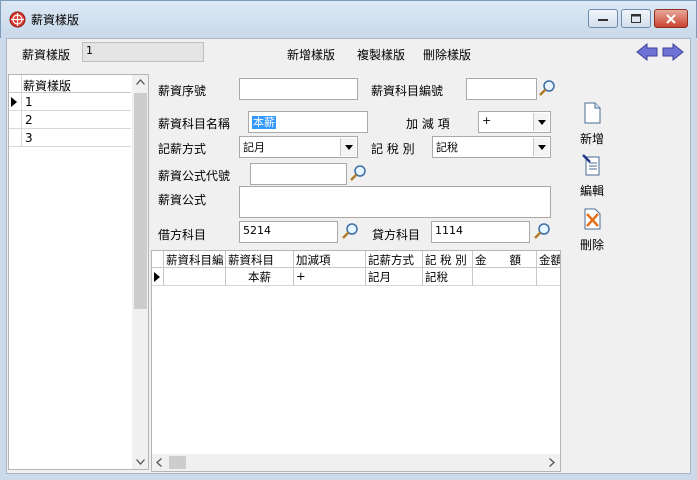 The image size is (697, 480). I want to click on column-header: 薪資科目編, so click(195, 259).